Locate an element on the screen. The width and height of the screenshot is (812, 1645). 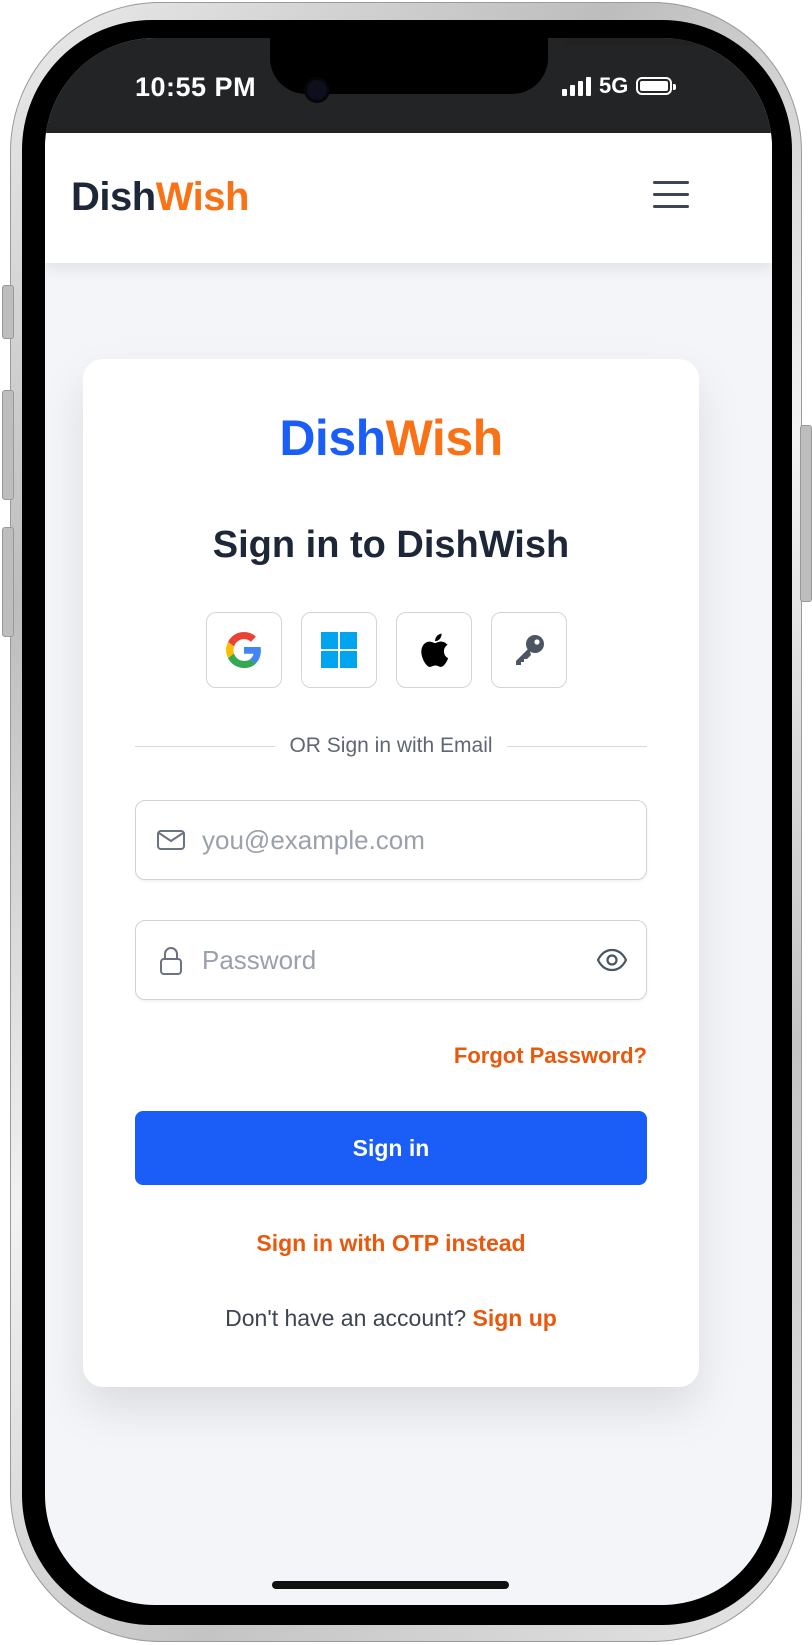
signup-prompt-row: Don't have an account? Sign up is located at coordinates (391, 1318).